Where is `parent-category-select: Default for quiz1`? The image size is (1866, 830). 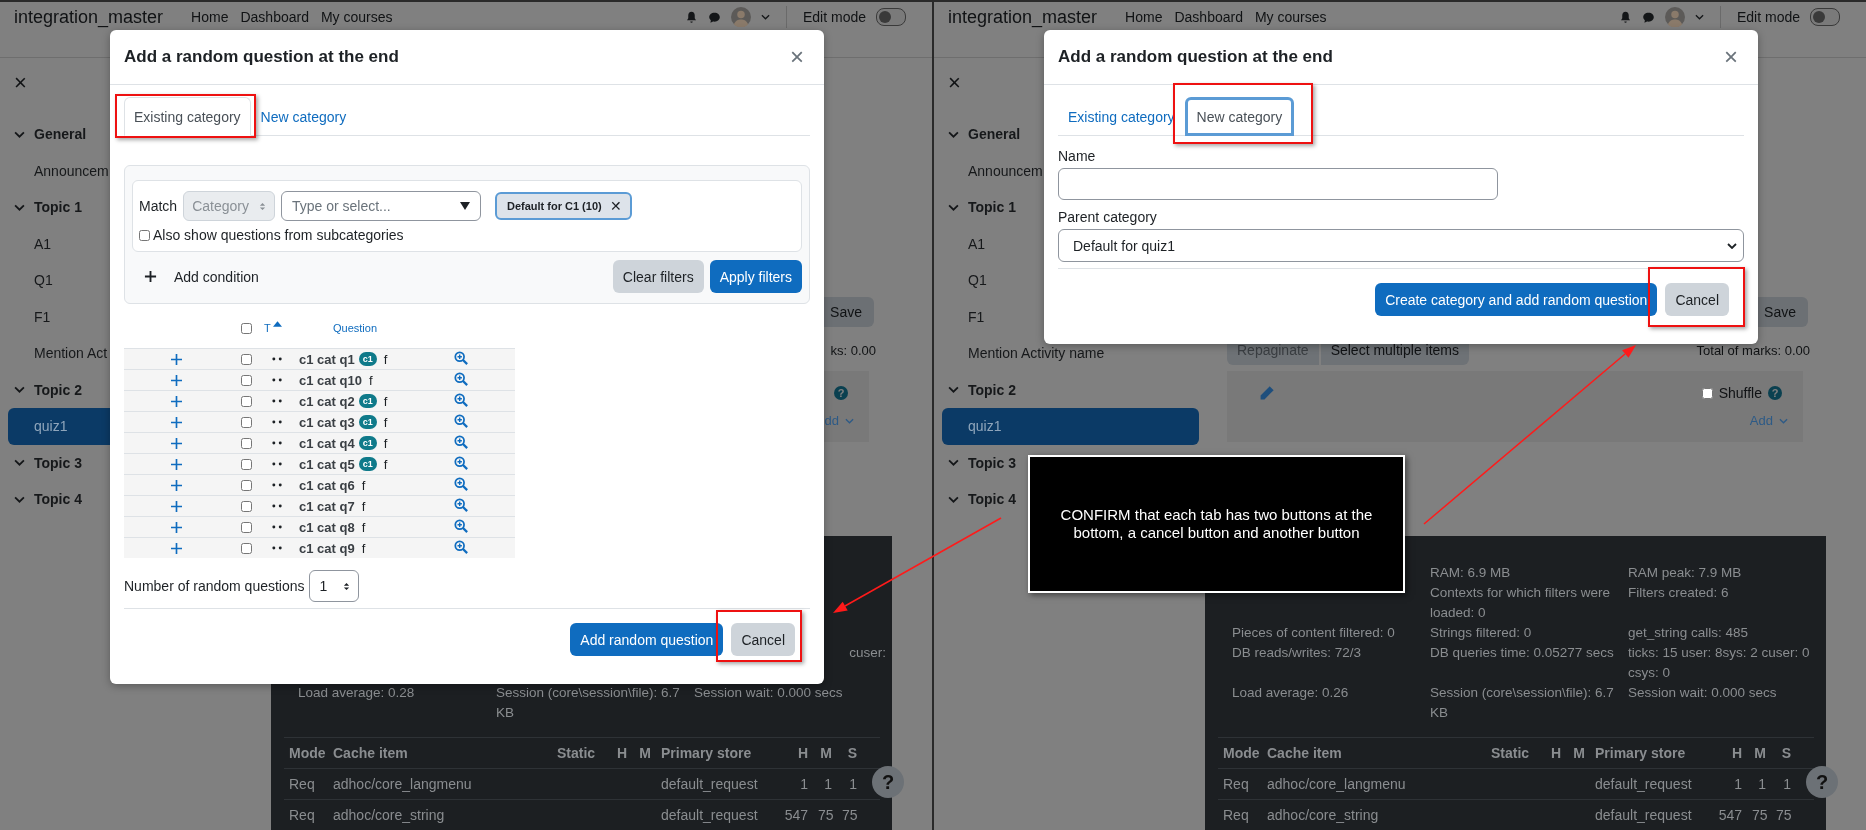
parent-category-select: Default for quiz1 is located at coordinates (1401, 245).